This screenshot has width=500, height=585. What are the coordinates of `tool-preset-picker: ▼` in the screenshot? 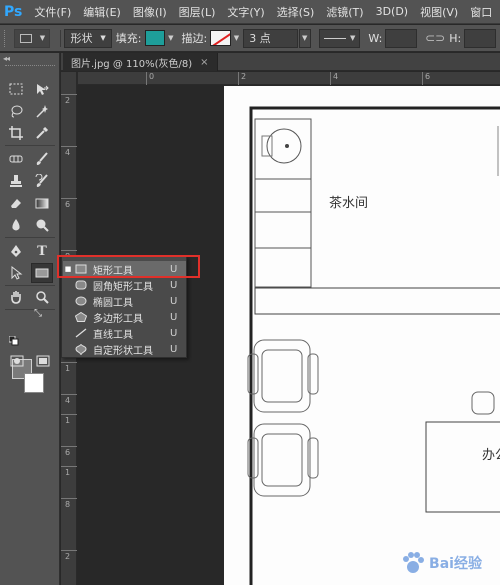 It's located at (31, 38).